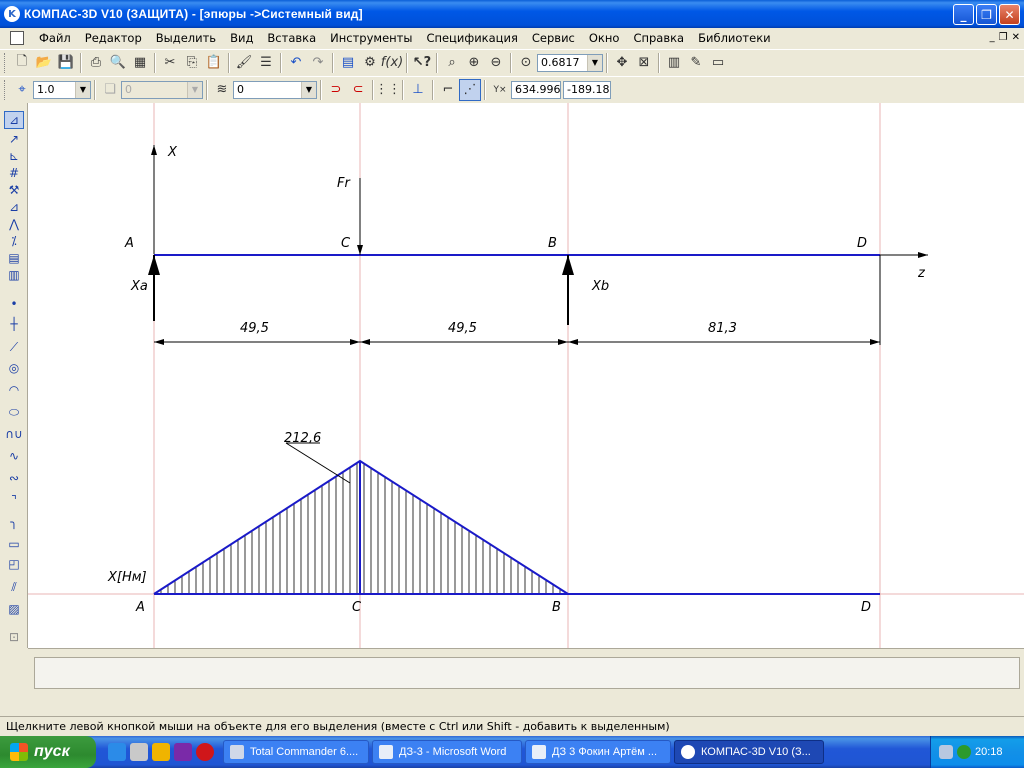 The height and width of the screenshot is (768, 1024). What do you see at coordinates (696, 63) in the screenshot?
I see `edit-icon: ✎` at bounding box center [696, 63].